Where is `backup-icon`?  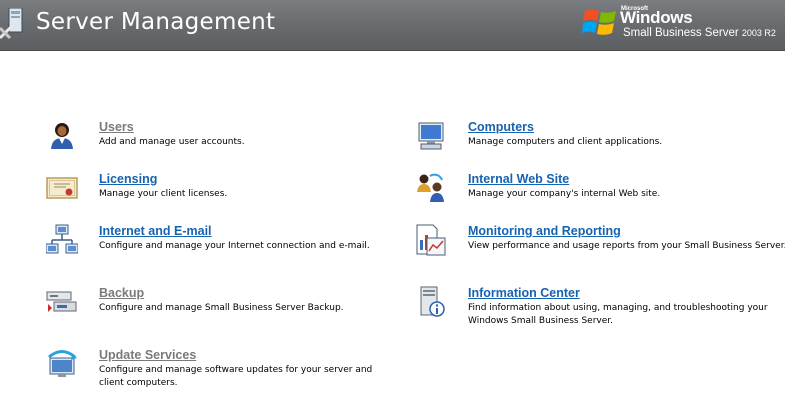
backup-icon is located at coordinates (61, 301).